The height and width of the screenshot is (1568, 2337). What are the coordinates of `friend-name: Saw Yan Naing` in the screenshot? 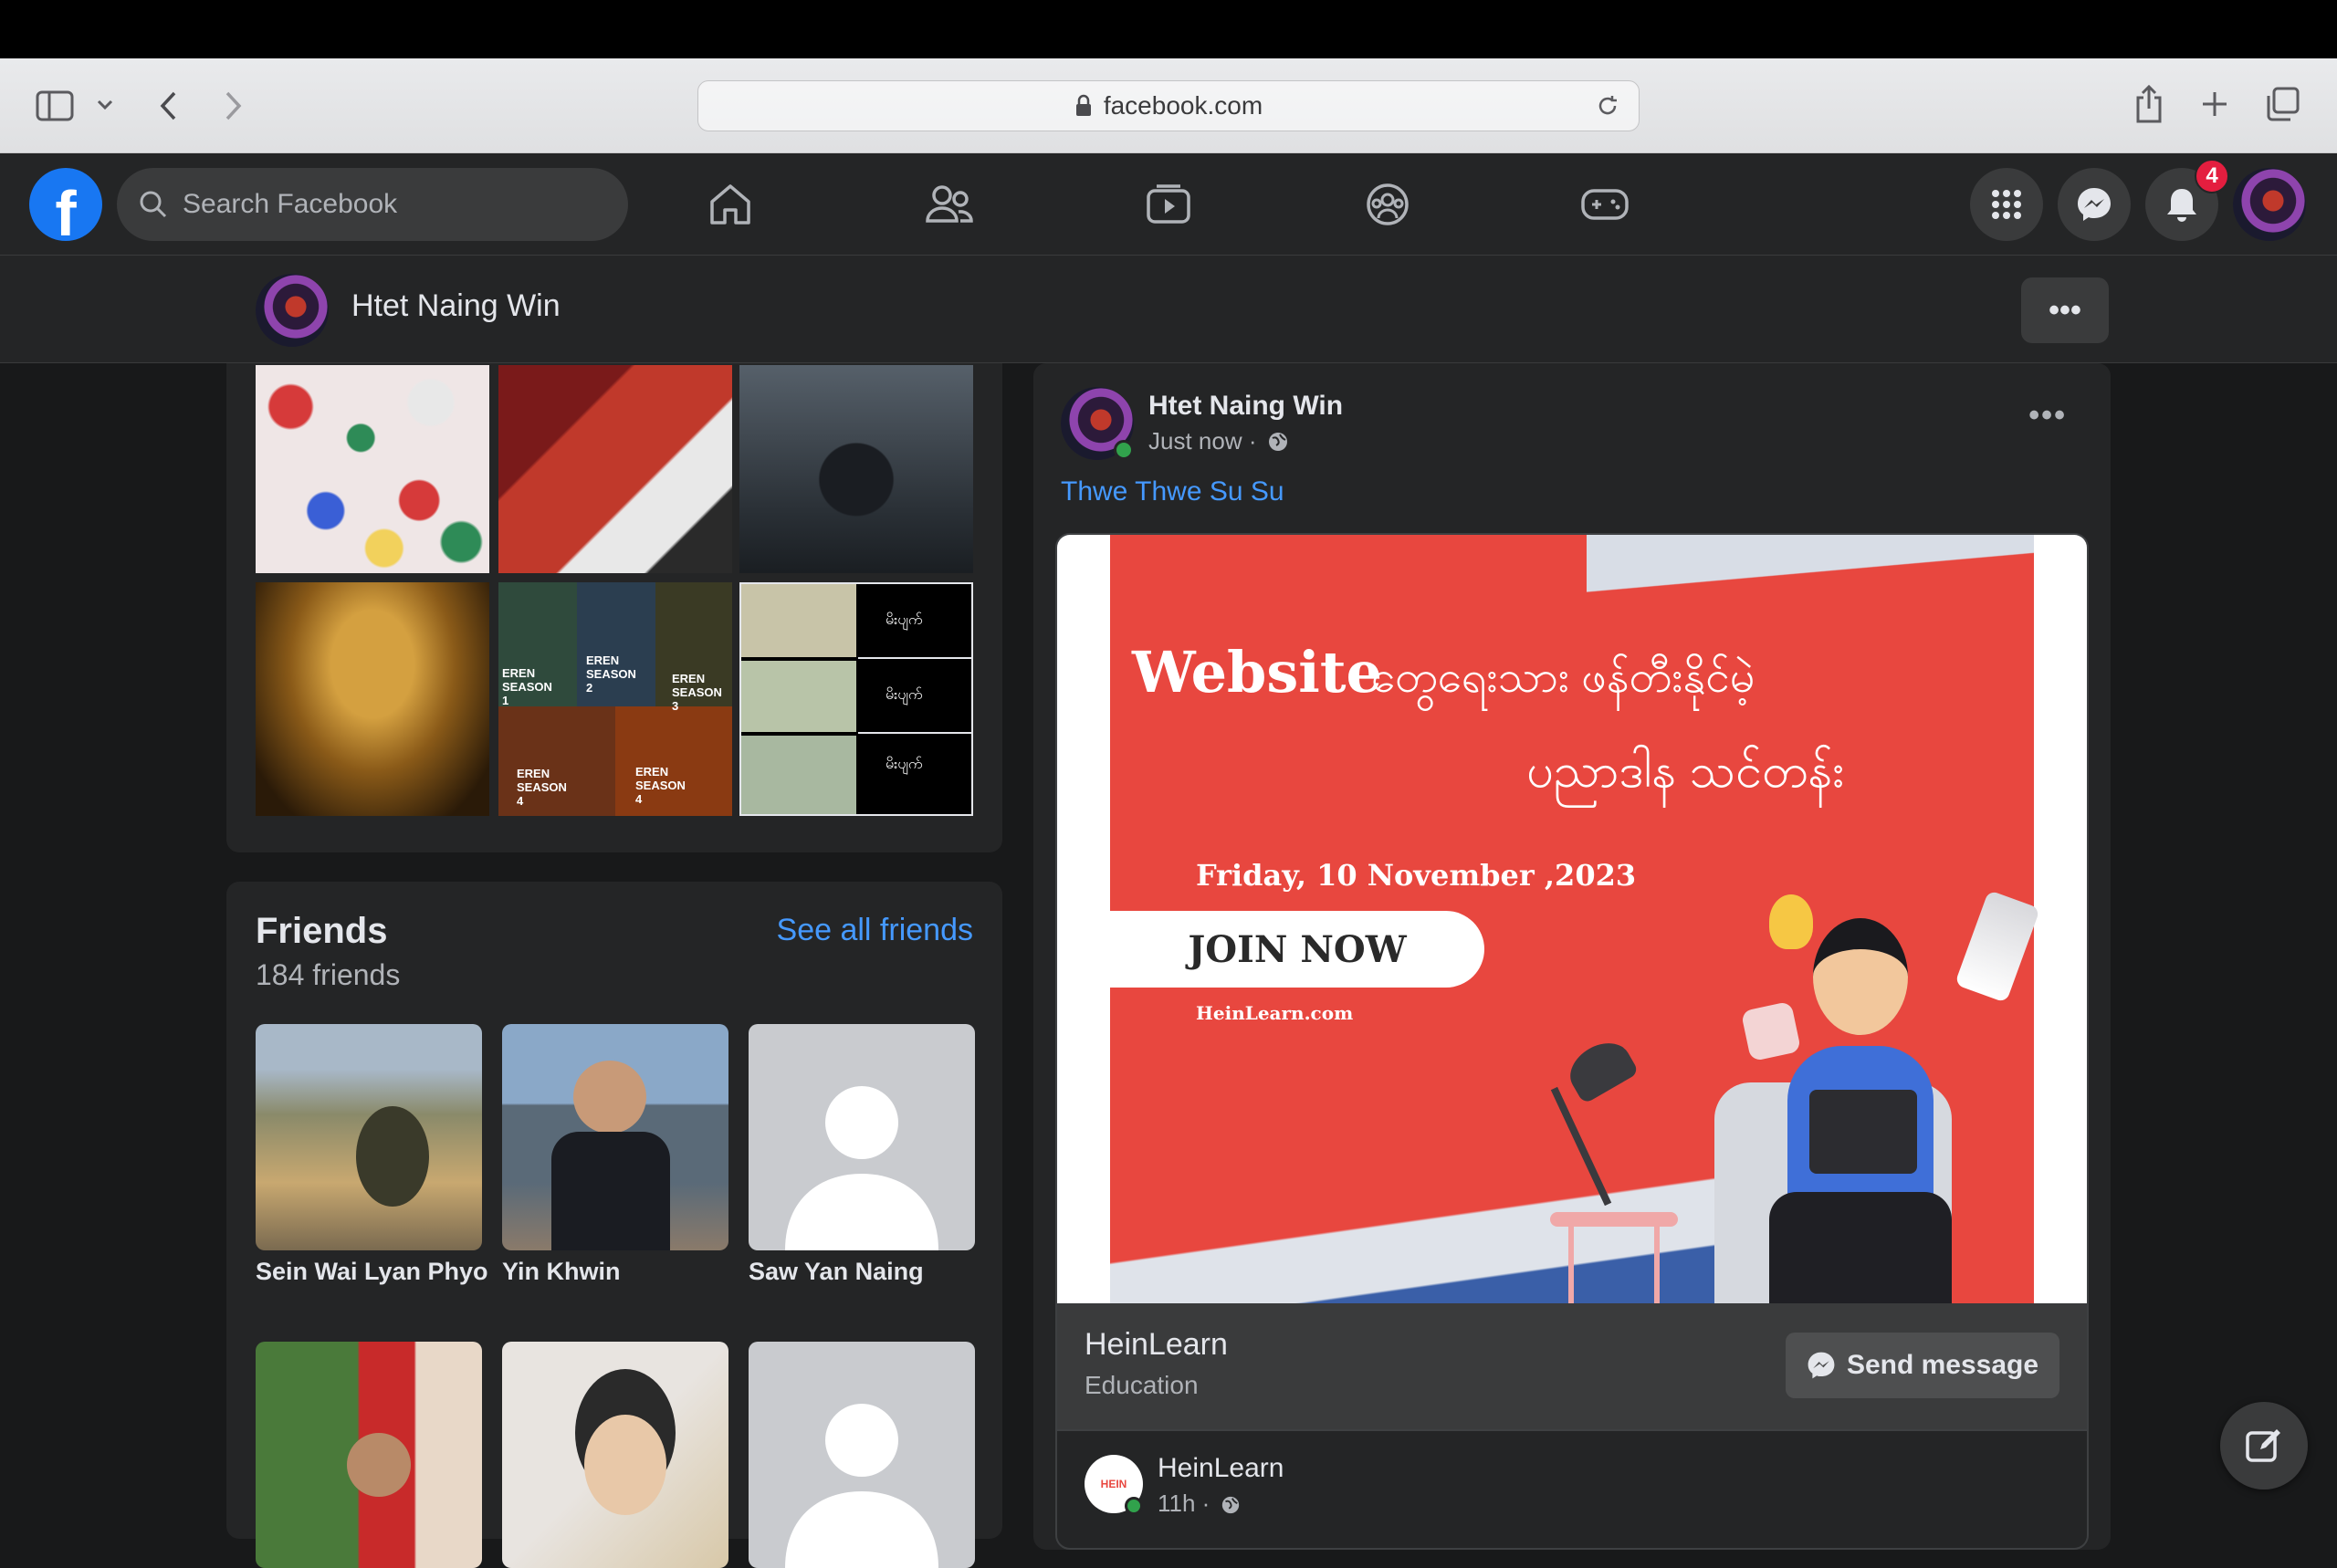 It's located at (836, 1272).